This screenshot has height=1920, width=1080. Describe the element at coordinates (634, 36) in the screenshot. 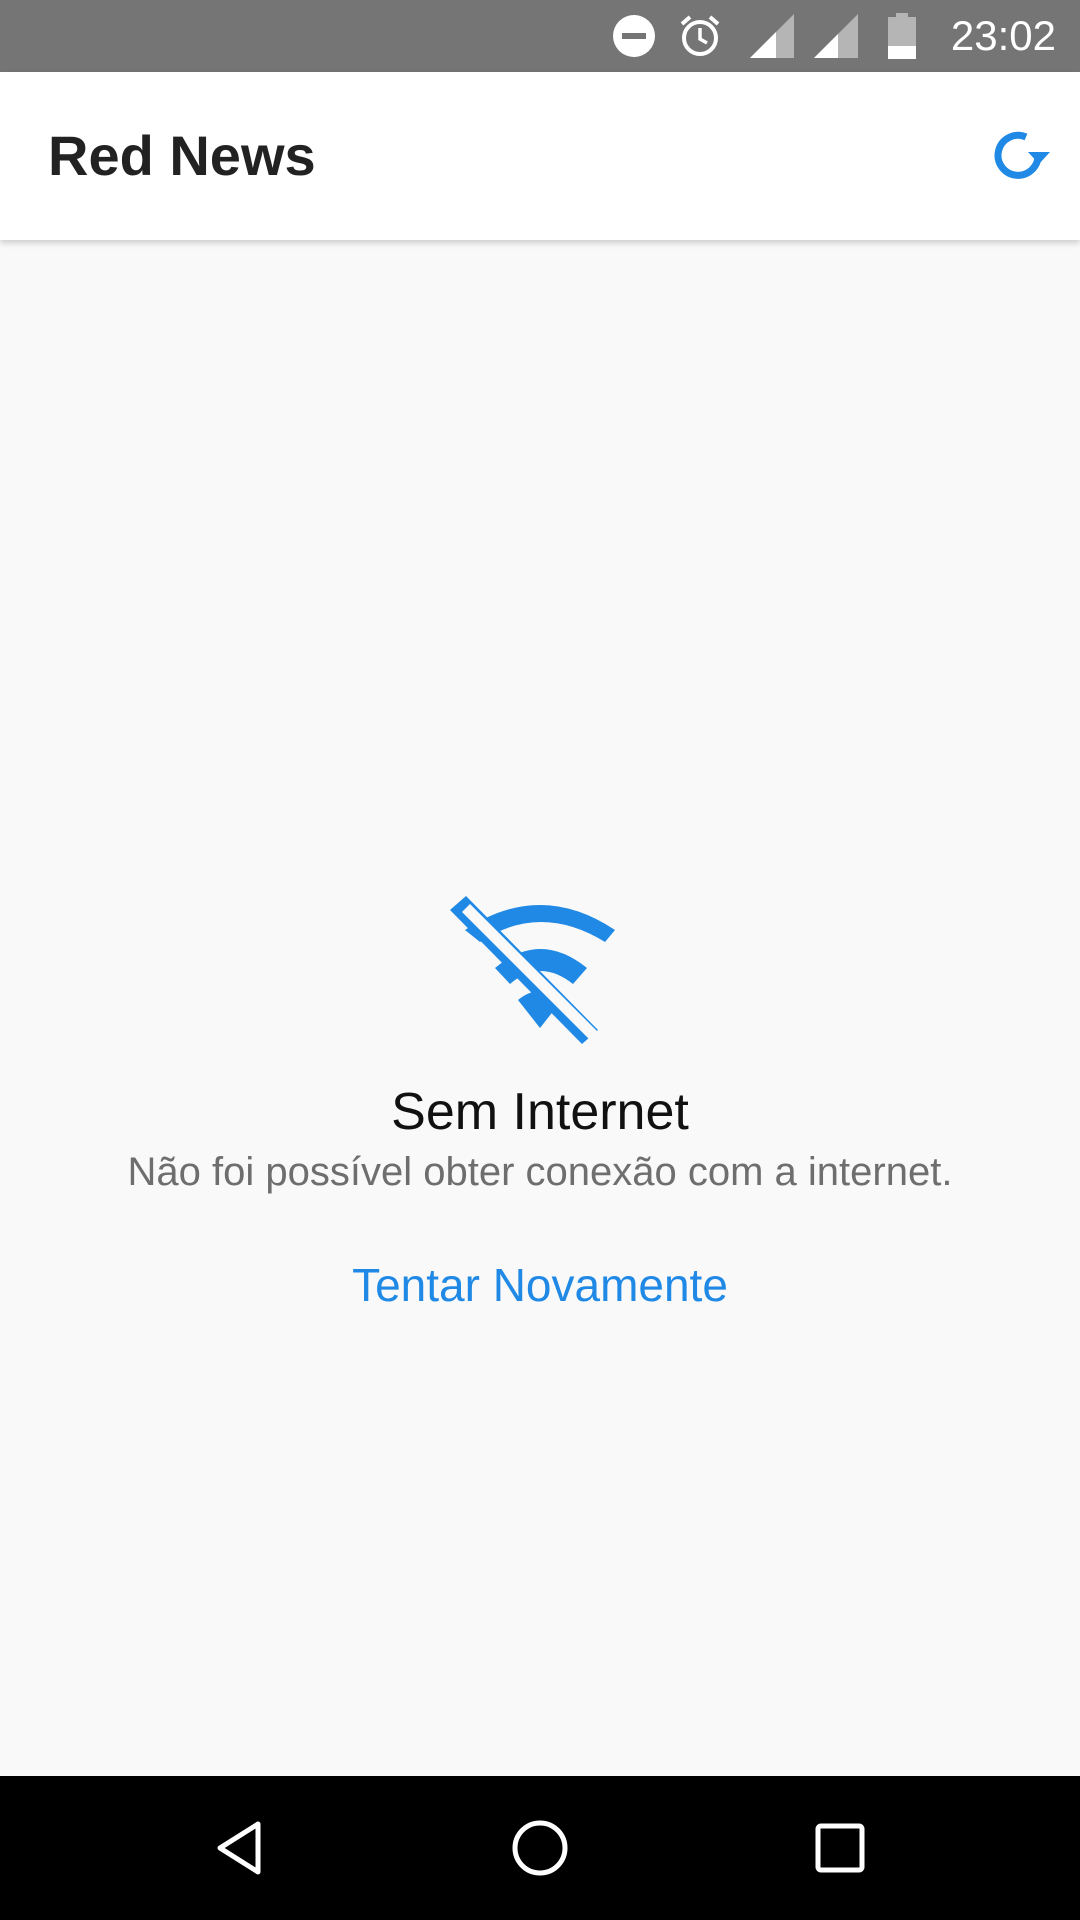

I see `do-not-disturb-icon` at that location.